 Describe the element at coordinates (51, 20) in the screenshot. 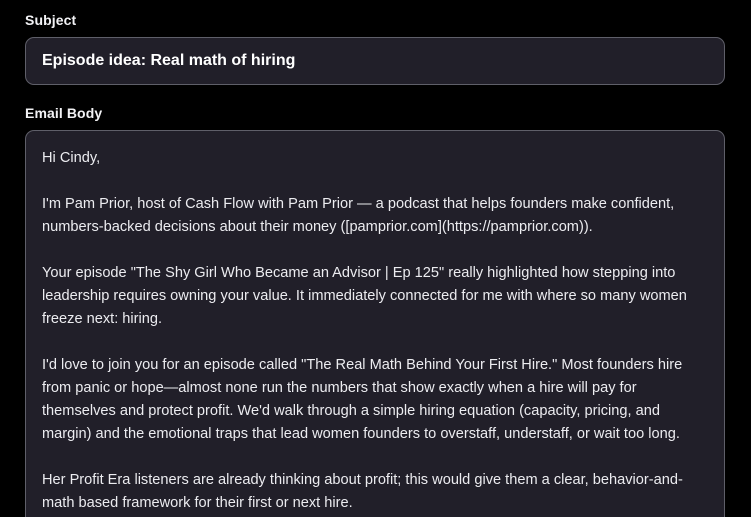

I see `subject-label: Subject` at that location.